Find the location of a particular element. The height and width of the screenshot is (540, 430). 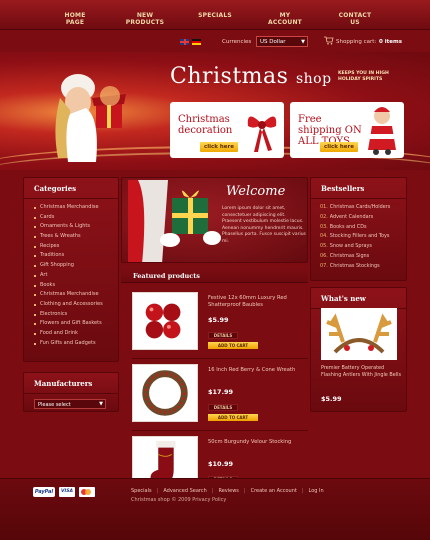

bestseller-item: 03. Books and CDs is located at coordinates (358, 228).